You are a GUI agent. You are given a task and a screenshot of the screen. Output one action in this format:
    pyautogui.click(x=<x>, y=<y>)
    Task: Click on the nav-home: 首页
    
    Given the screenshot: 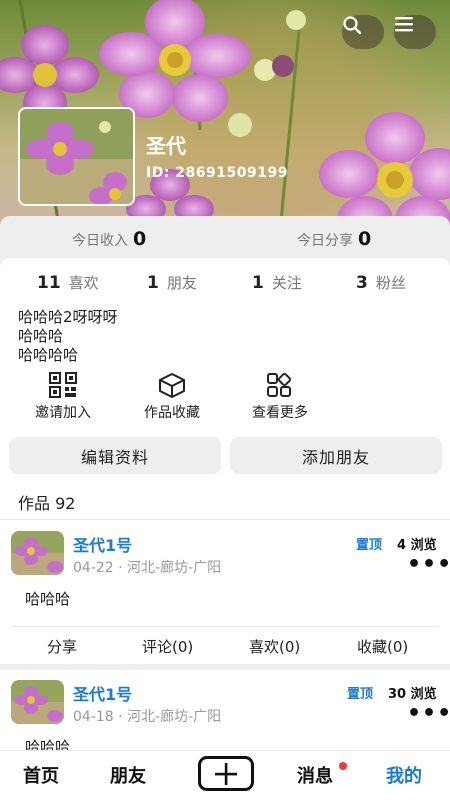 What is the action you would take?
    pyautogui.click(x=41, y=775)
    